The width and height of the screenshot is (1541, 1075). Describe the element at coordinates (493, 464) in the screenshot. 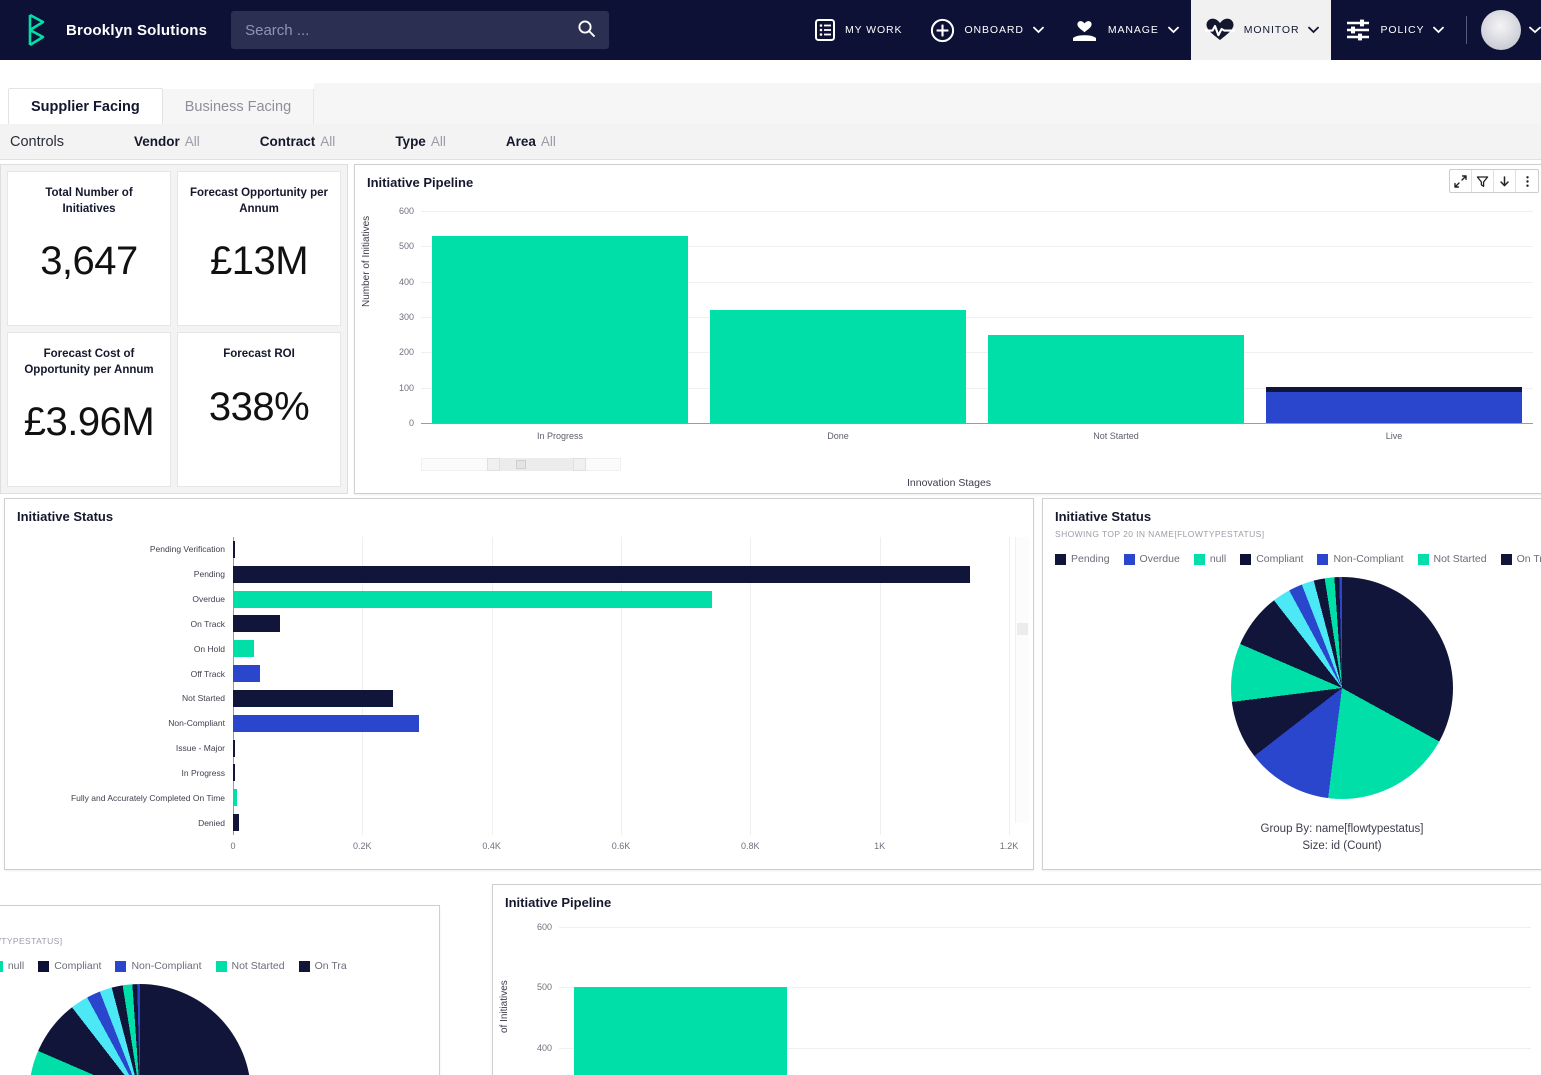

I see `range-handle-left` at that location.